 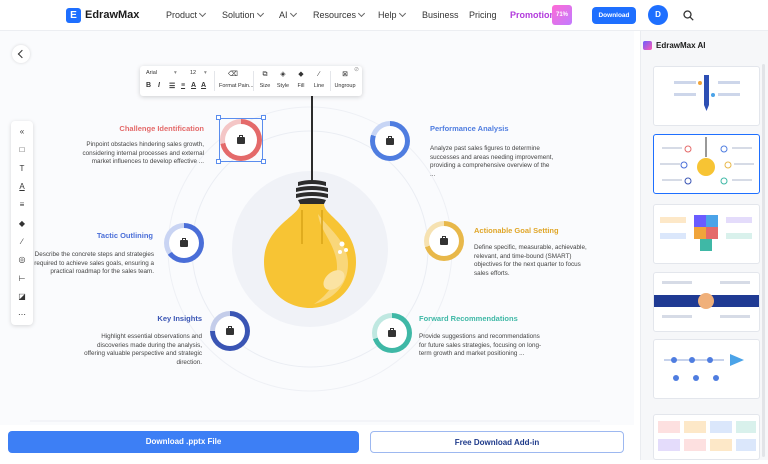 I want to click on recommendations-icon-ring, so click(x=392, y=333).